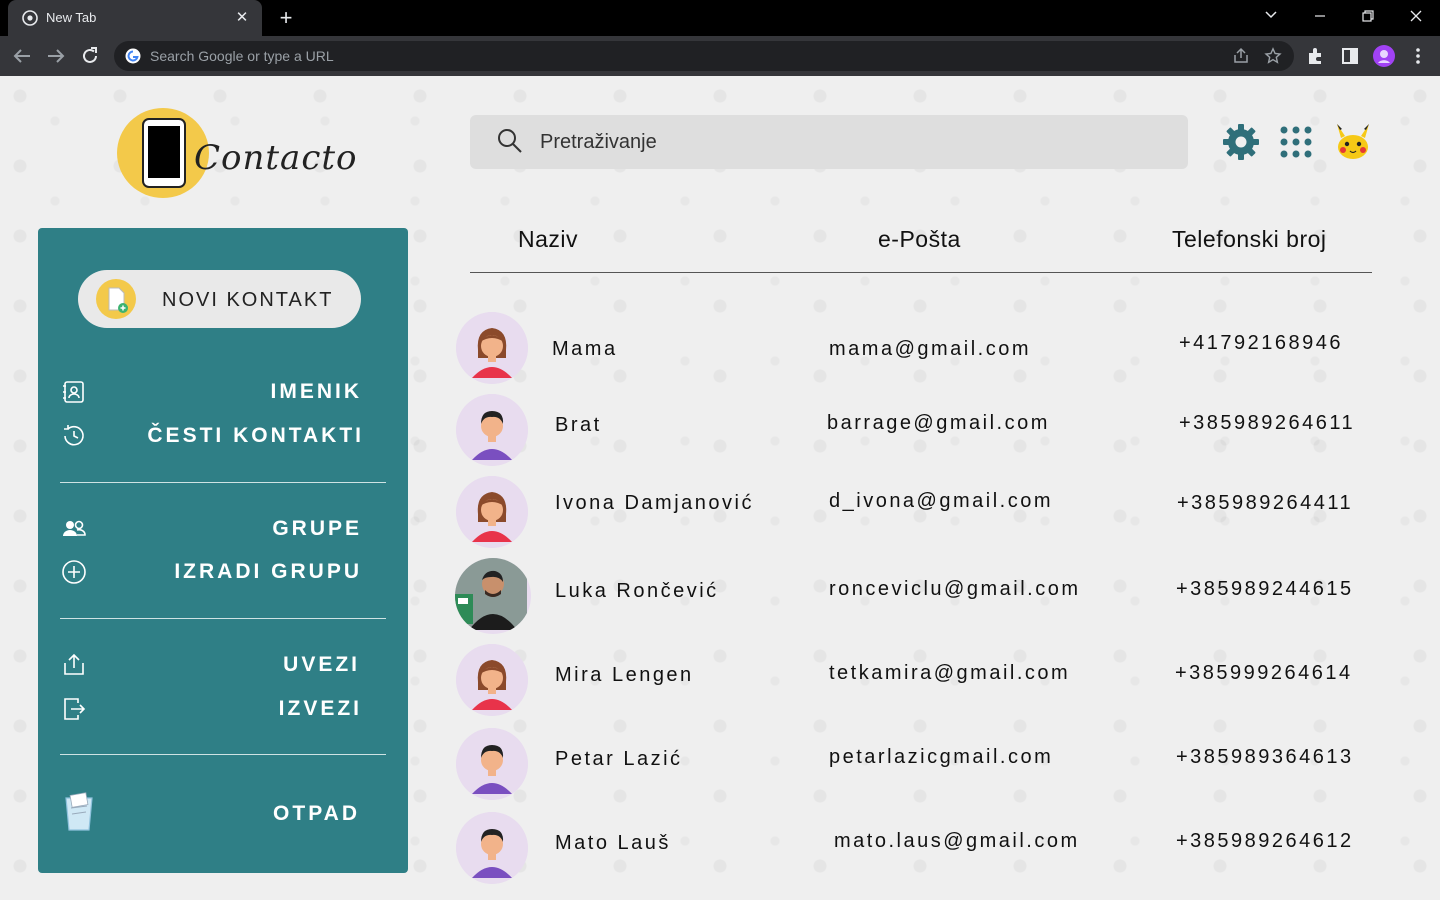 This screenshot has height=900, width=1440. I want to click on contact-email: tetkamira@gmail.com, so click(950, 673).